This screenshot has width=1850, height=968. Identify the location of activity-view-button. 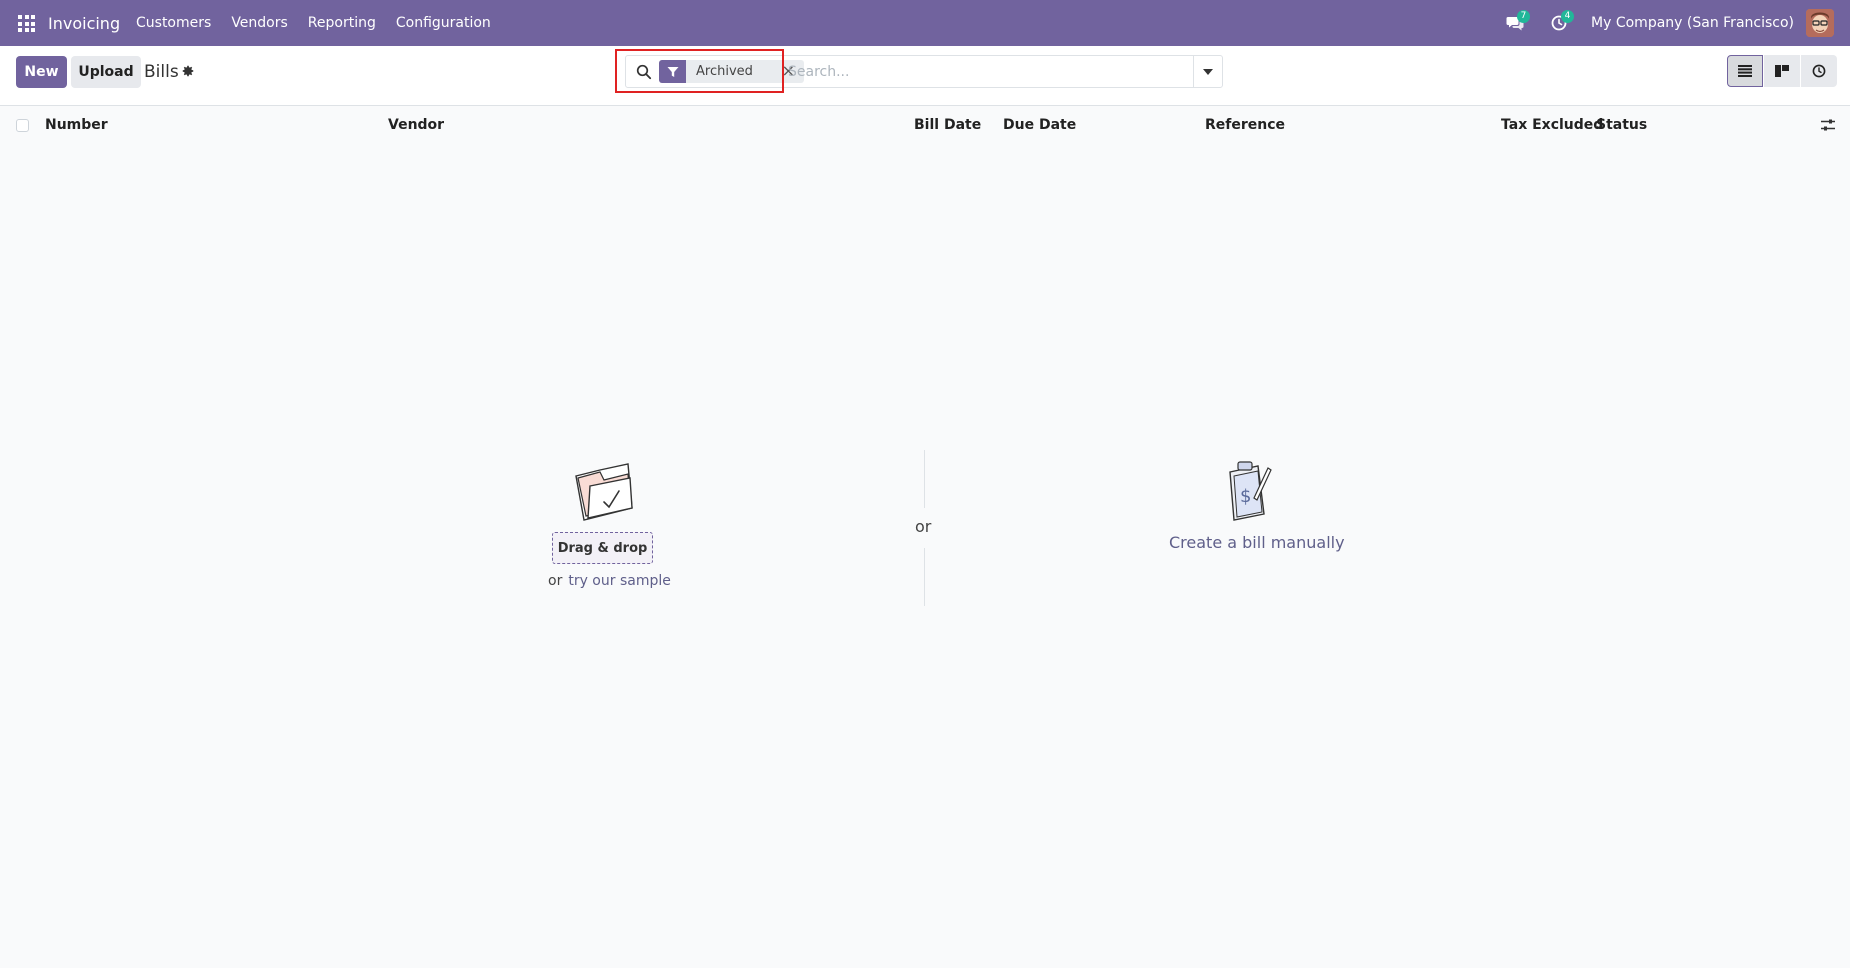
(1819, 71).